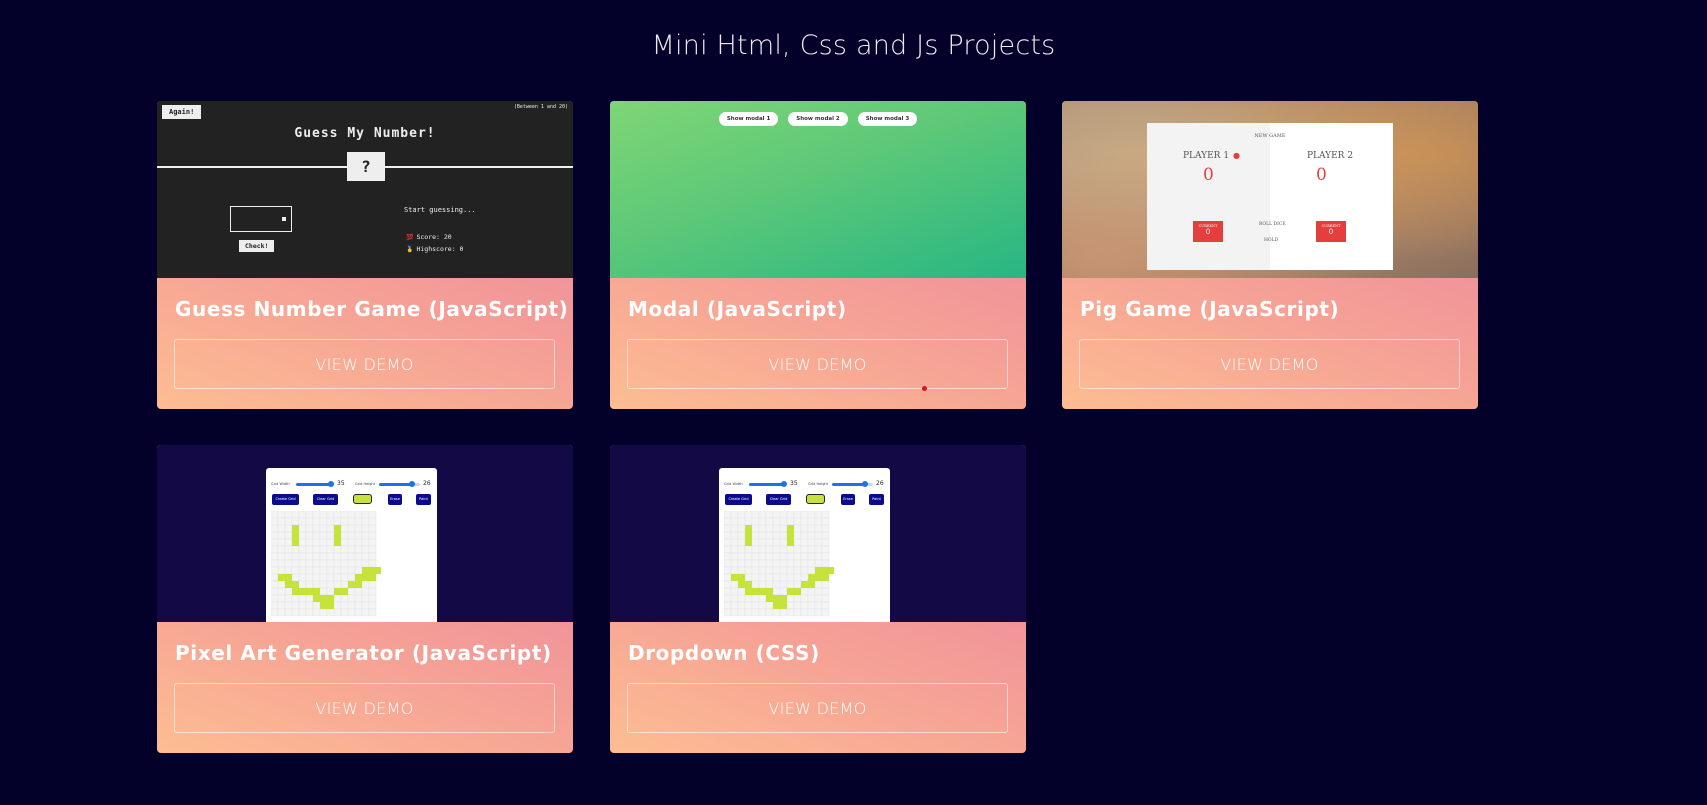 The width and height of the screenshot is (1707, 805). What do you see at coordinates (372, 309) in the screenshot?
I see `card-title: Guess Number Game (JavaScript)` at bounding box center [372, 309].